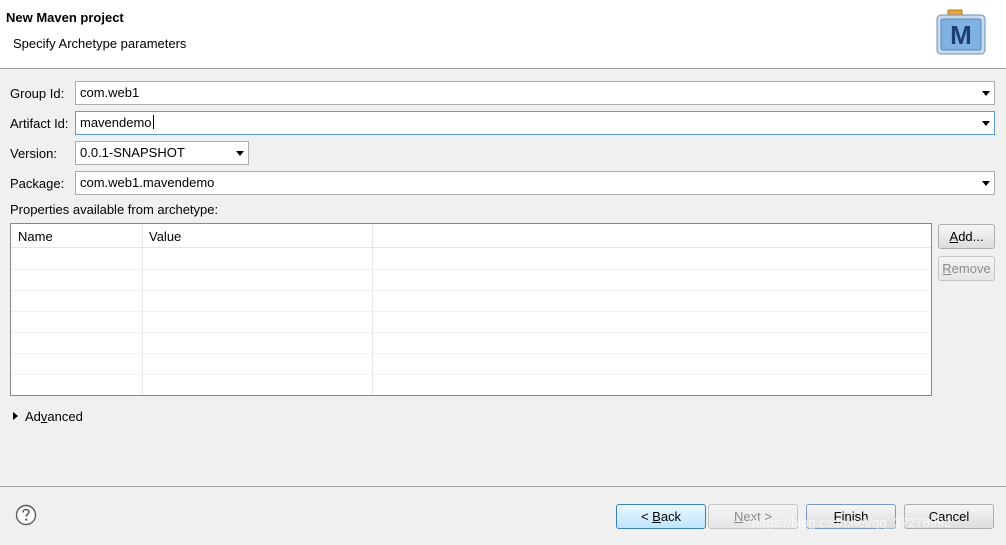 The height and width of the screenshot is (545, 1006). I want to click on version-value: 0.0.1-SNAPSHOT, so click(132, 152).